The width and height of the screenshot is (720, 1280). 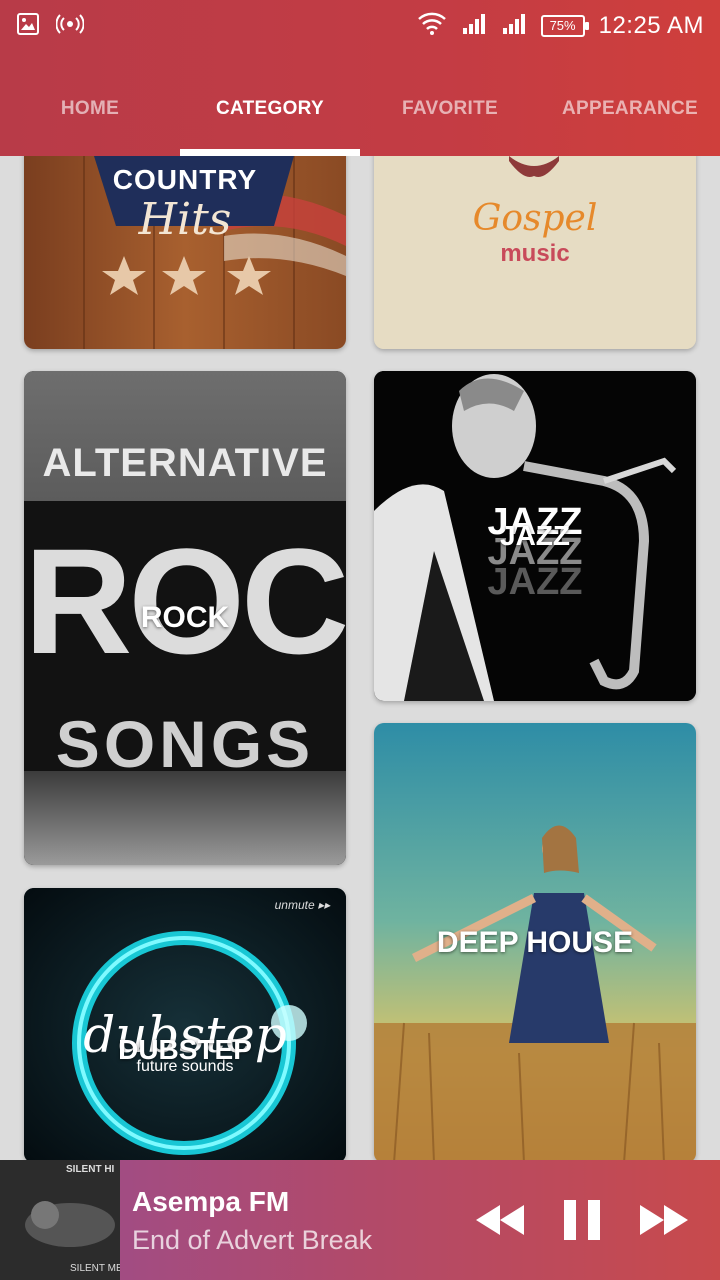 What do you see at coordinates (185, 1050) in the screenshot?
I see `dubstep-title: DUBSTEP` at bounding box center [185, 1050].